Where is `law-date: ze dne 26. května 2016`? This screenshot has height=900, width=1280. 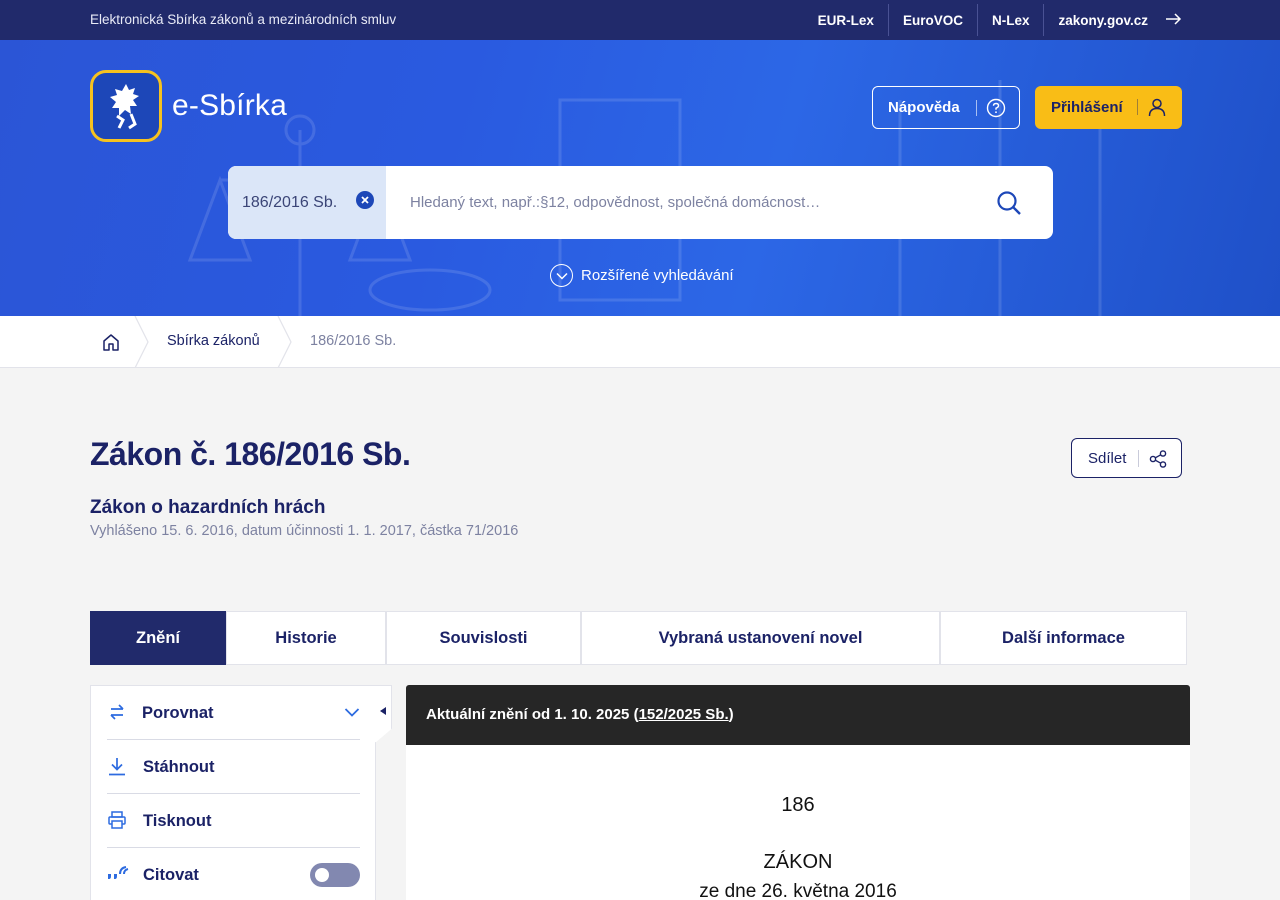 law-date: ze dne 26. května 2016 is located at coordinates (798, 890).